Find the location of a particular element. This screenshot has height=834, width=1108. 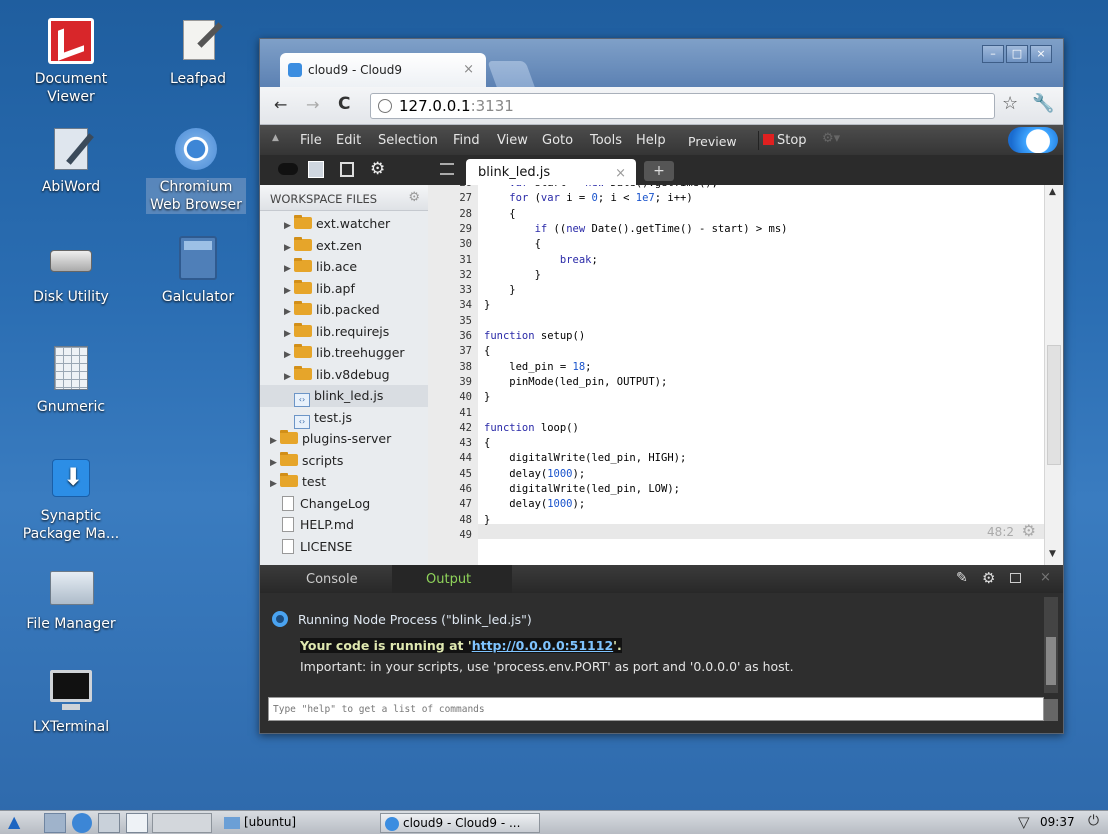

tree-item-help-md: HELP.md is located at coordinates (344, 525).